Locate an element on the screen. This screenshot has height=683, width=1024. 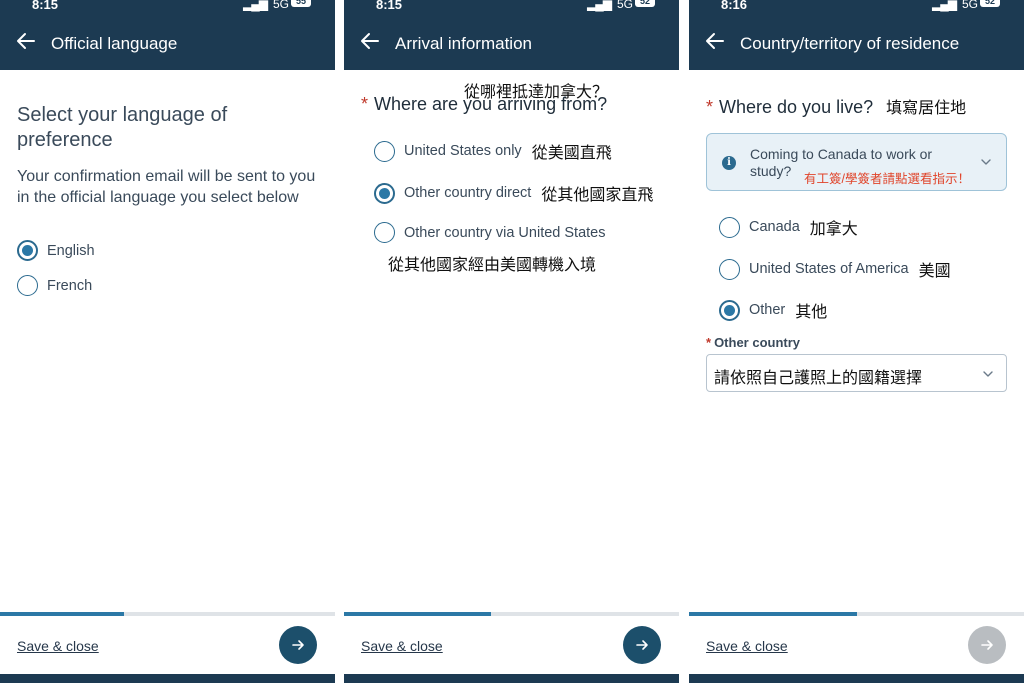
page-title: Official language is located at coordinates (114, 43).